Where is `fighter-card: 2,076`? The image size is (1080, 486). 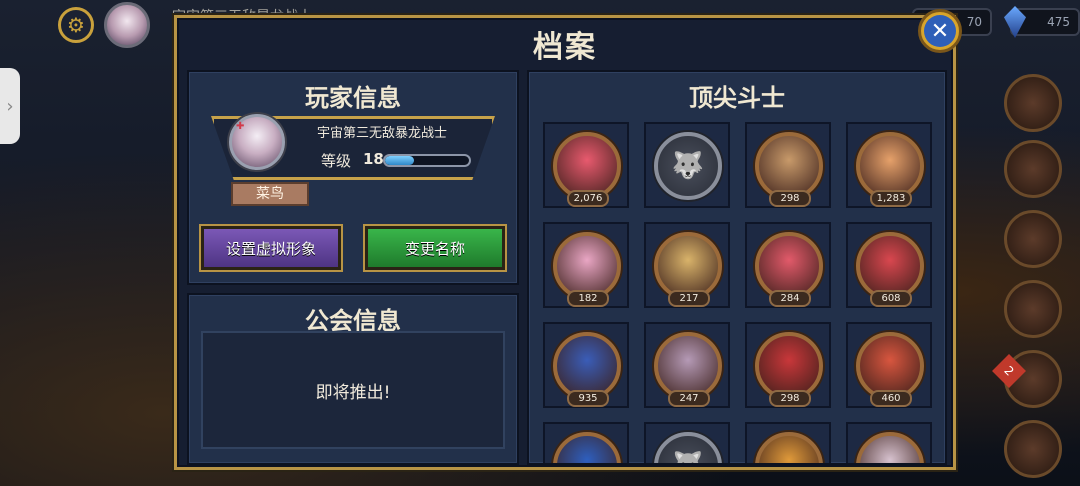 fighter-card: 2,076 is located at coordinates (586, 165).